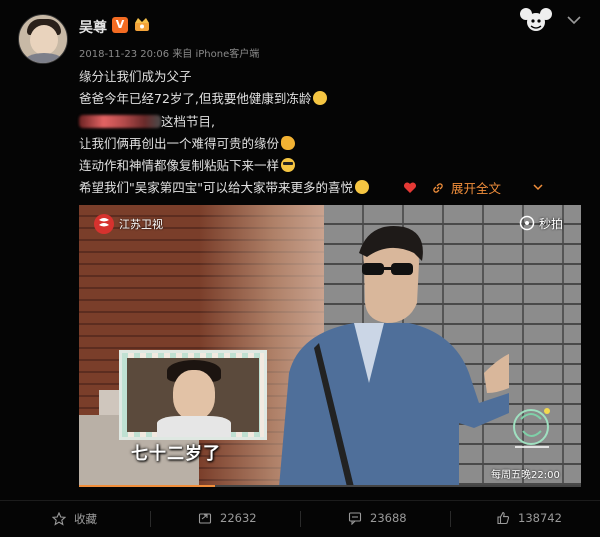 This screenshot has width=600, height=537. Describe the element at coordinates (124, 54) in the screenshot. I see `post-timestamp: 2018-11-23 20:06` at that location.